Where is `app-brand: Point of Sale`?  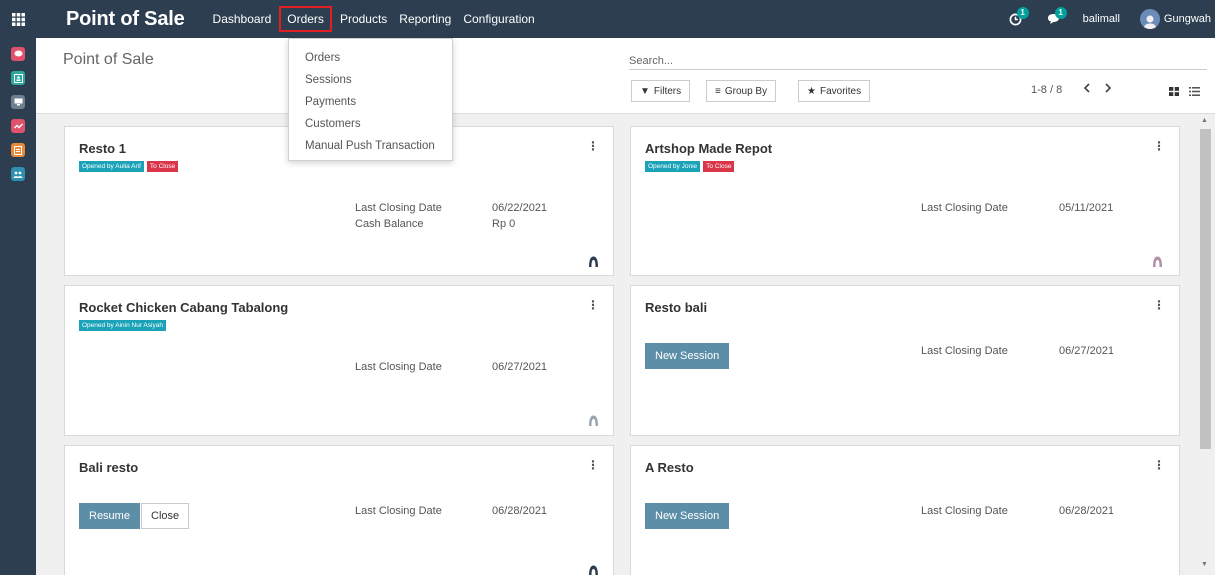
app-brand: Point of Sale is located at coordinates (125, 19).